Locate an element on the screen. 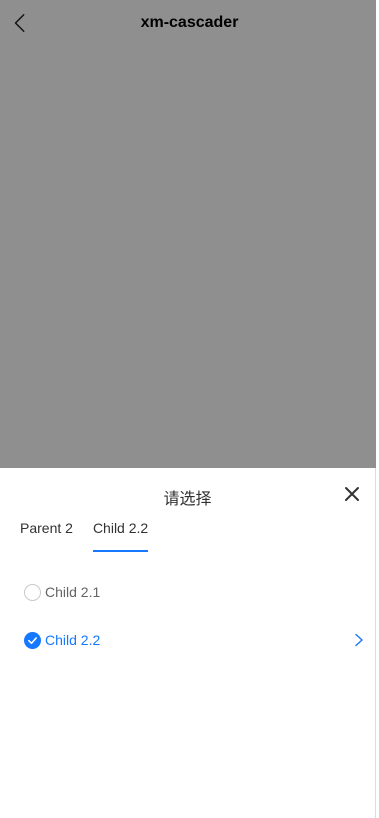 This screenshot has width=379, height=818. tab-child-2-2: Child 2.2 is located at coordinates (120, 536).